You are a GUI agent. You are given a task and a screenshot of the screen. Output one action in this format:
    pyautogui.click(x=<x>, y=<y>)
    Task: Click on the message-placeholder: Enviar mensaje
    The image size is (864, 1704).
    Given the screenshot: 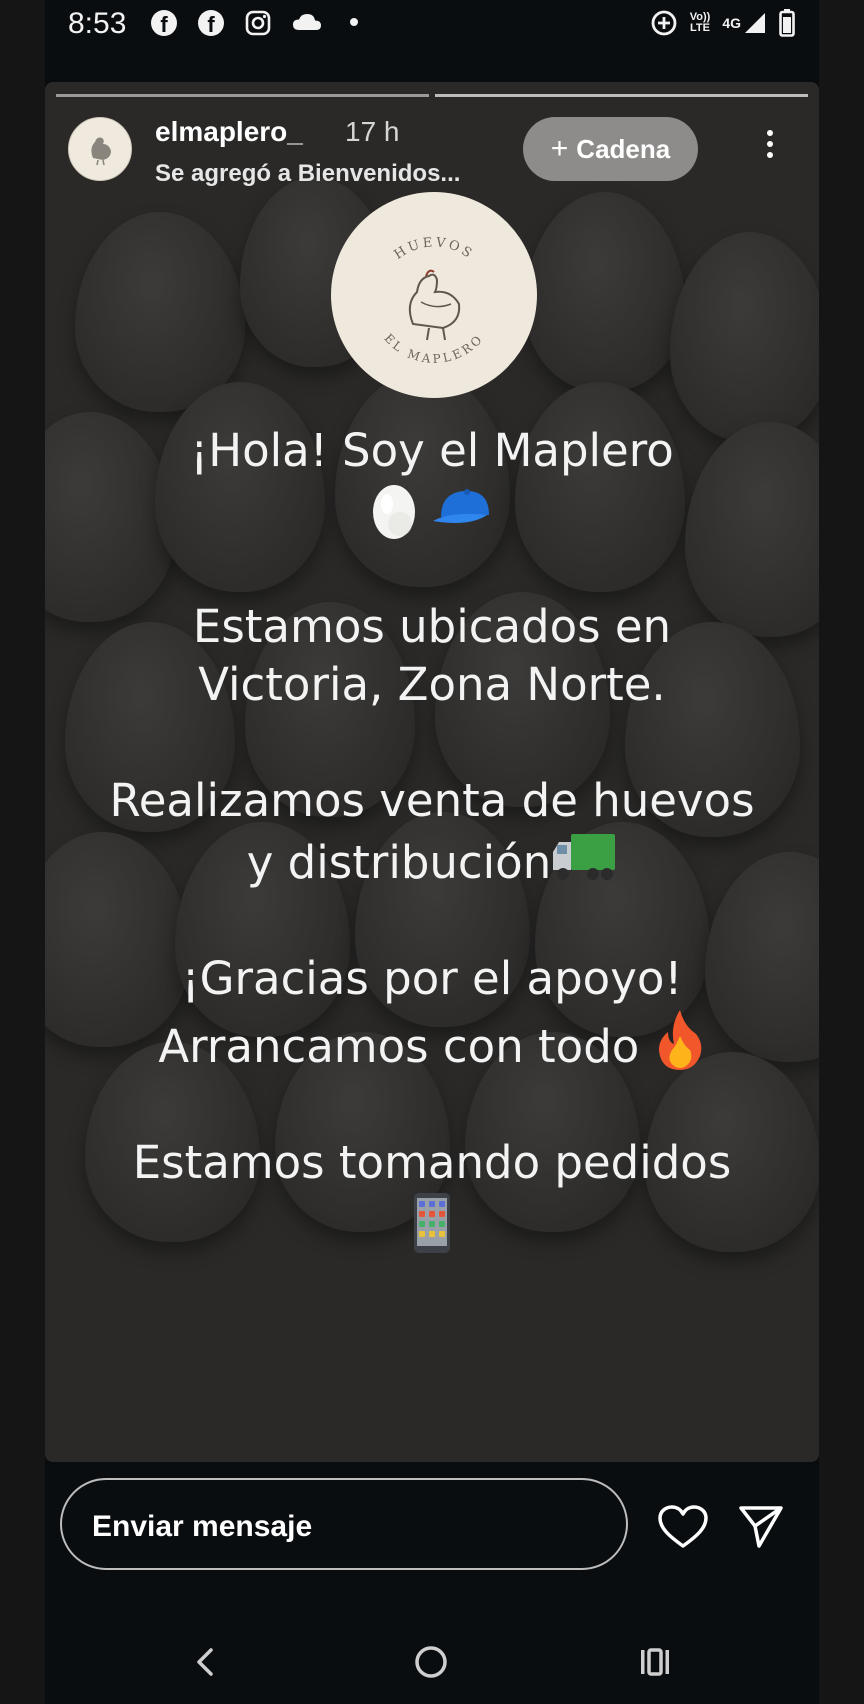 What is the action you would take?
    pyautogui.click(x=202, y=1526)
    